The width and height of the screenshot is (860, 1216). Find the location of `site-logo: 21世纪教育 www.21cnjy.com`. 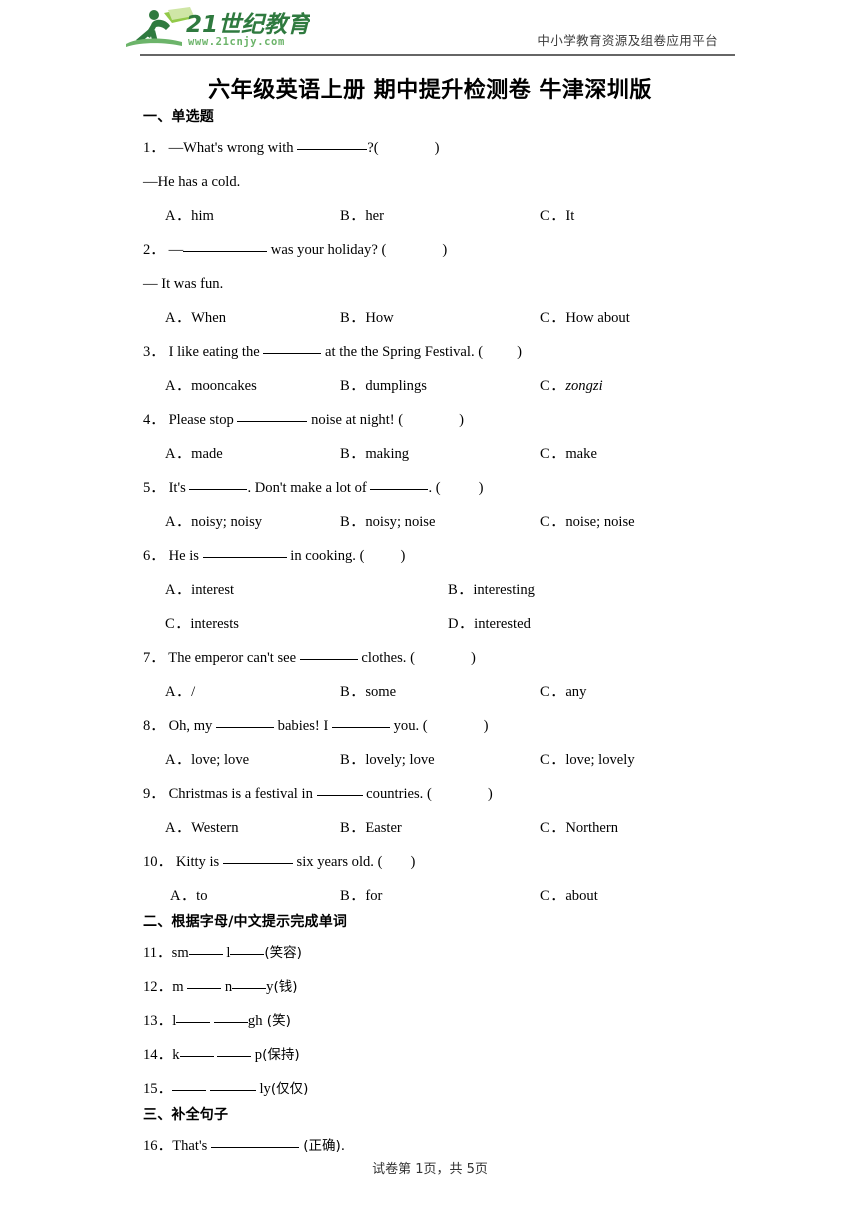

site-logo: 21世纪教育 www.21cnjy.com is located at coordinates (217, 28).